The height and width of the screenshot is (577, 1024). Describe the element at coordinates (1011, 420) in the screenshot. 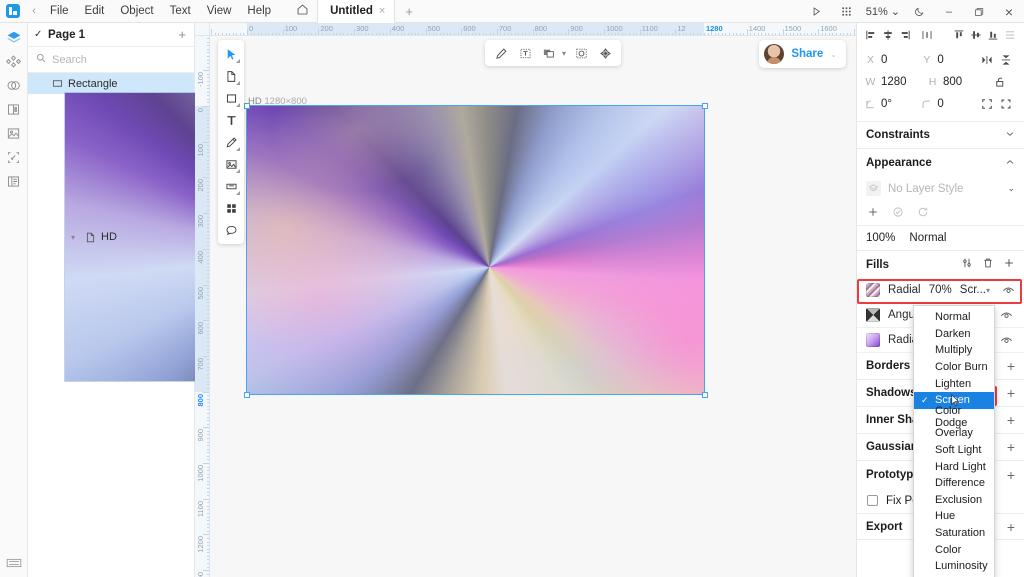

I see `add-inner-shadow-button: +` at that location.